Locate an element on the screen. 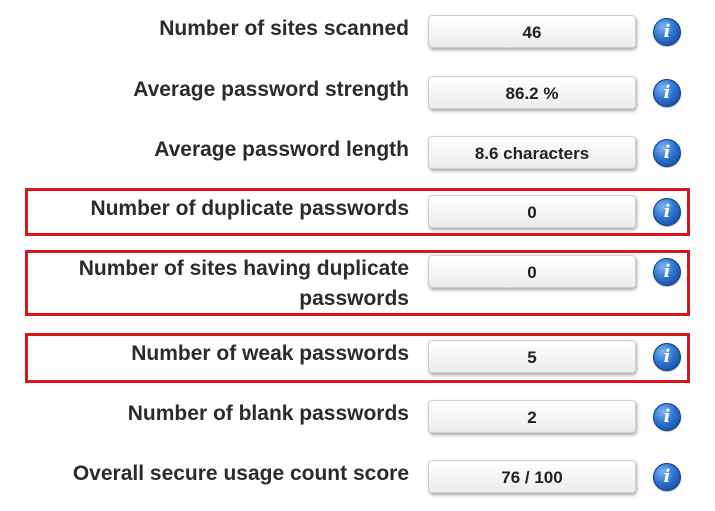 The height and width of the screenshot is (511, 715). stat-value-field: 76 / 100 is located at coordinates (532, 476).